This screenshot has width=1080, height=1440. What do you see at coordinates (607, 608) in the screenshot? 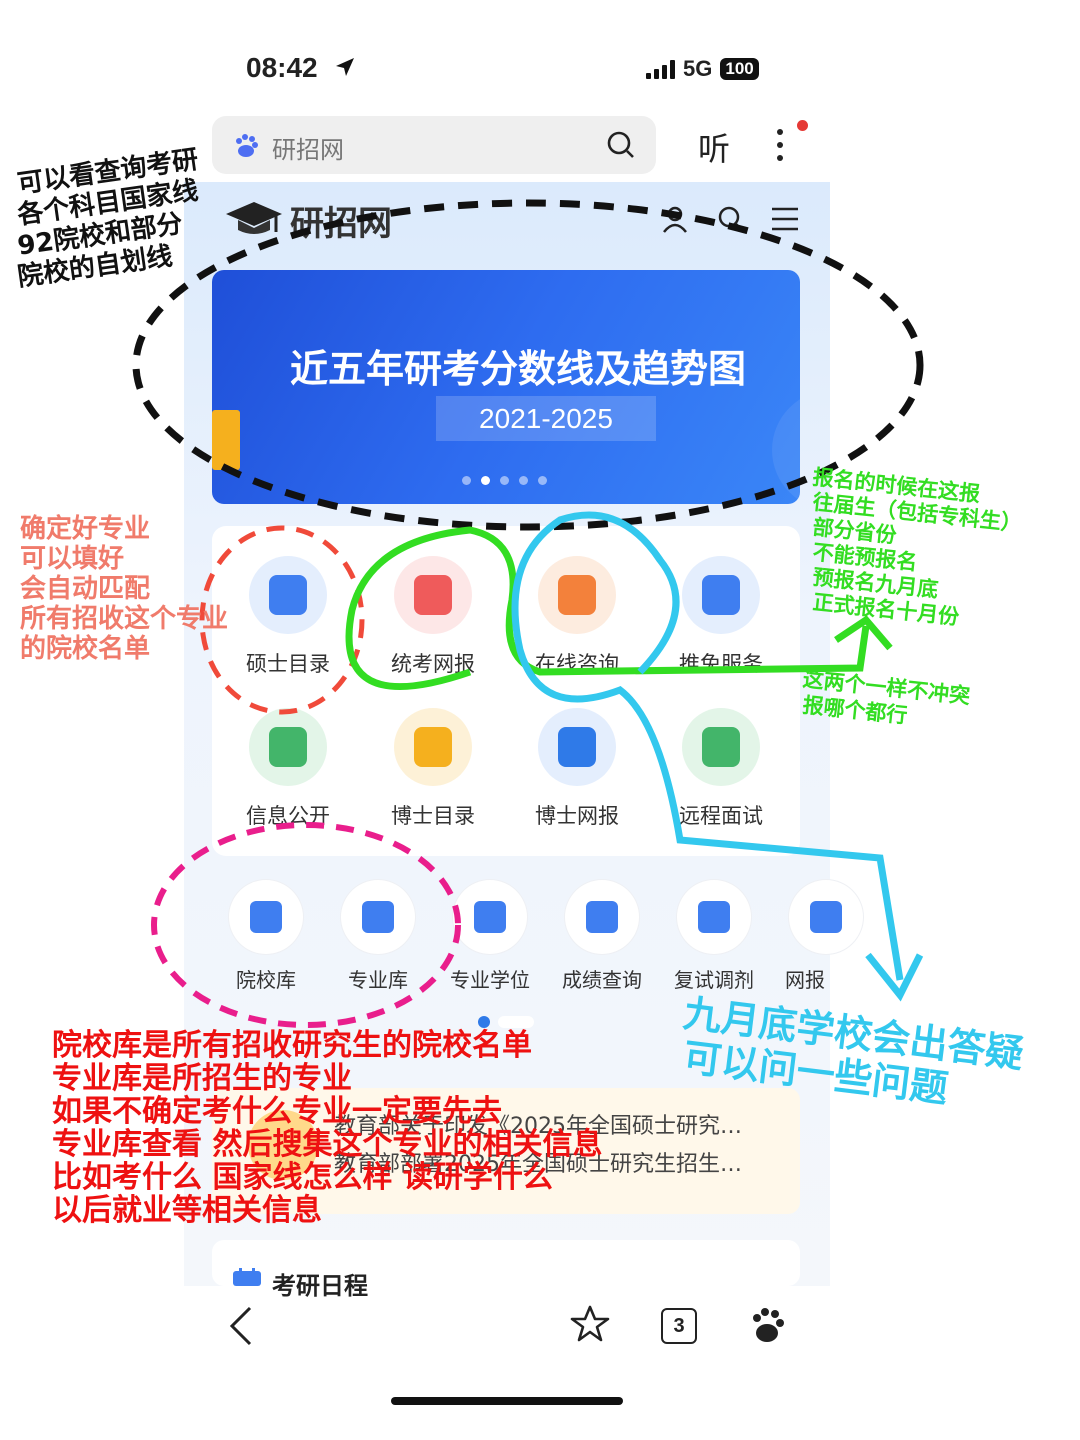
I see `green-loop-arrow` at bounding box center [607, 608].